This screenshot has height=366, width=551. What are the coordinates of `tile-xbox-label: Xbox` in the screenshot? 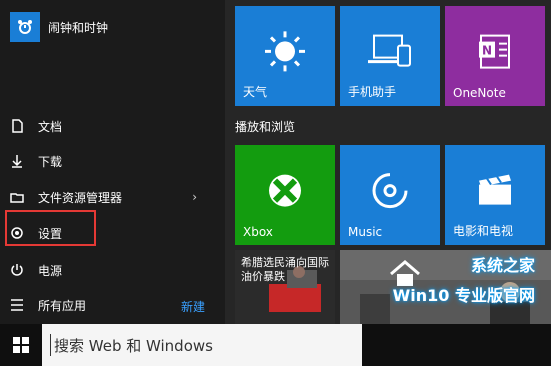 It's located at (258, 232).